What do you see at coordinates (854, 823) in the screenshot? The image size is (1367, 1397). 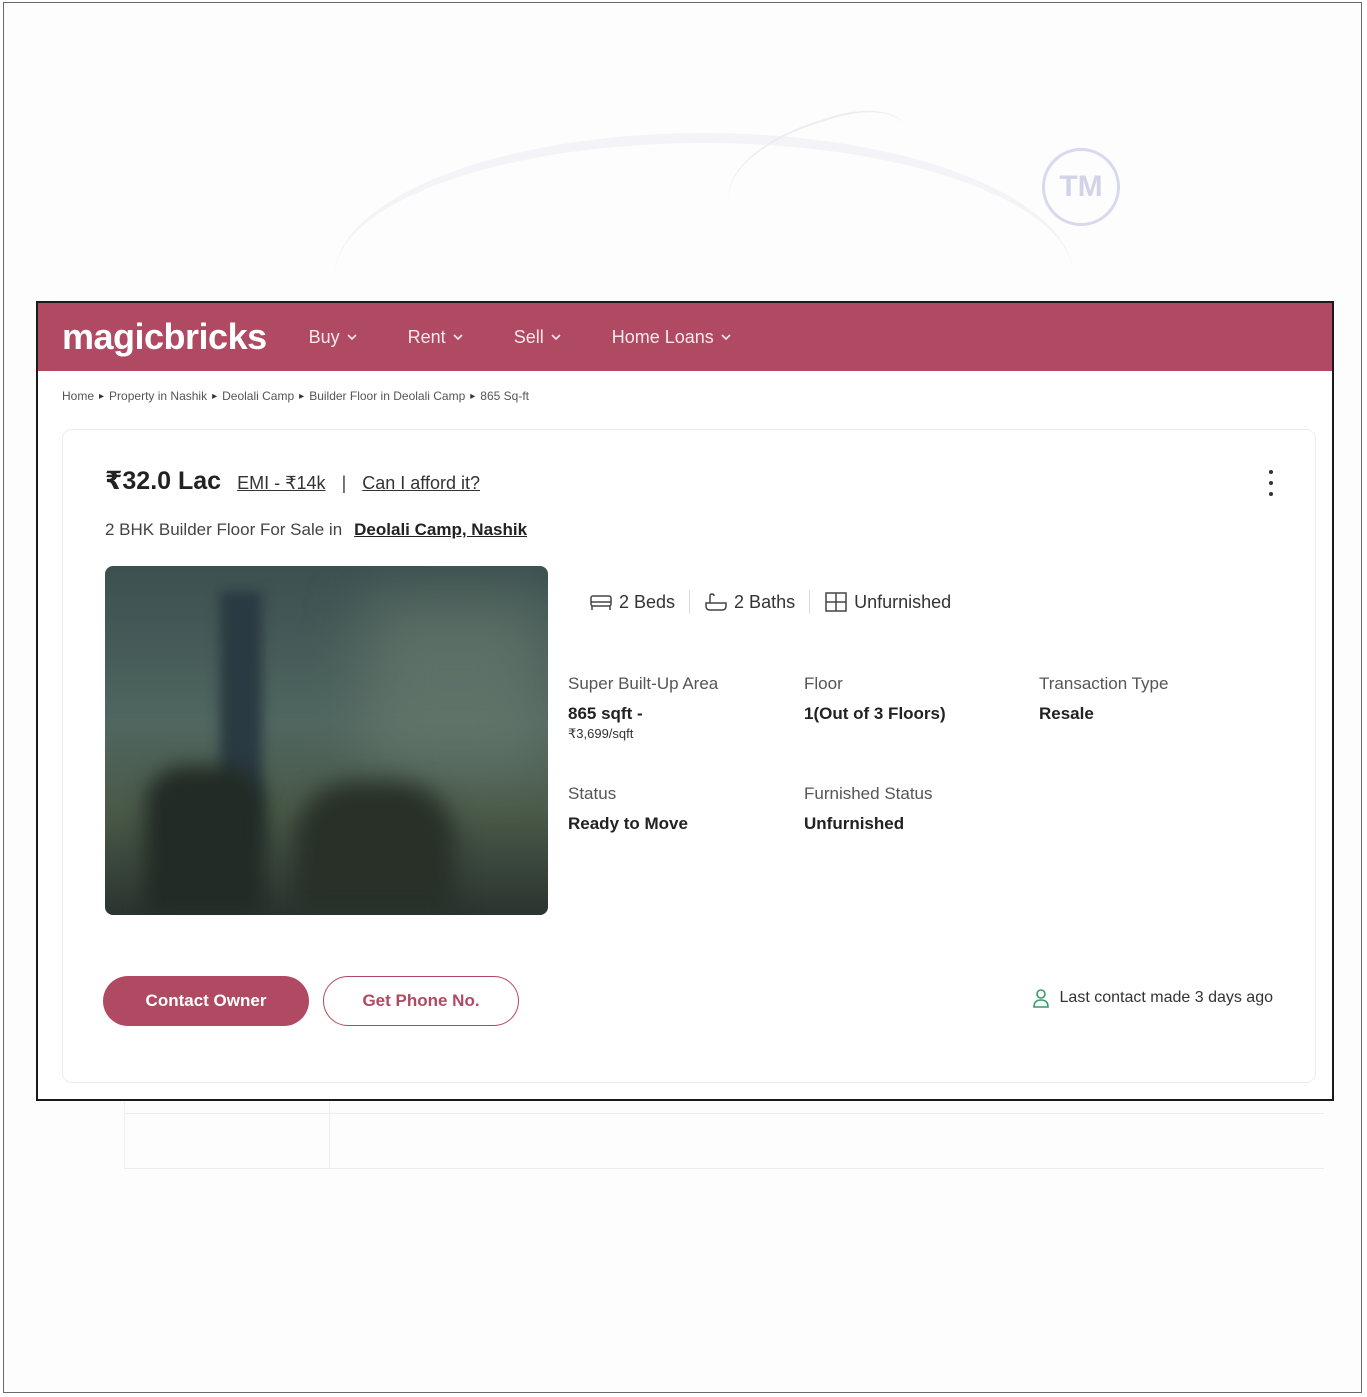 I see `furnished-value: Unfurnished` at bounding box center [854, 823].